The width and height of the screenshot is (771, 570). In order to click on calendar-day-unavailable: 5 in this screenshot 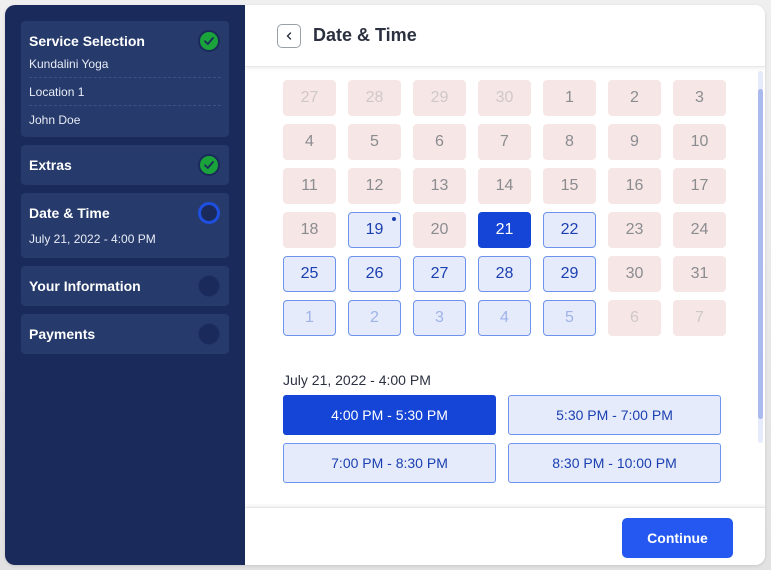, I will do `click(374, 142)`.